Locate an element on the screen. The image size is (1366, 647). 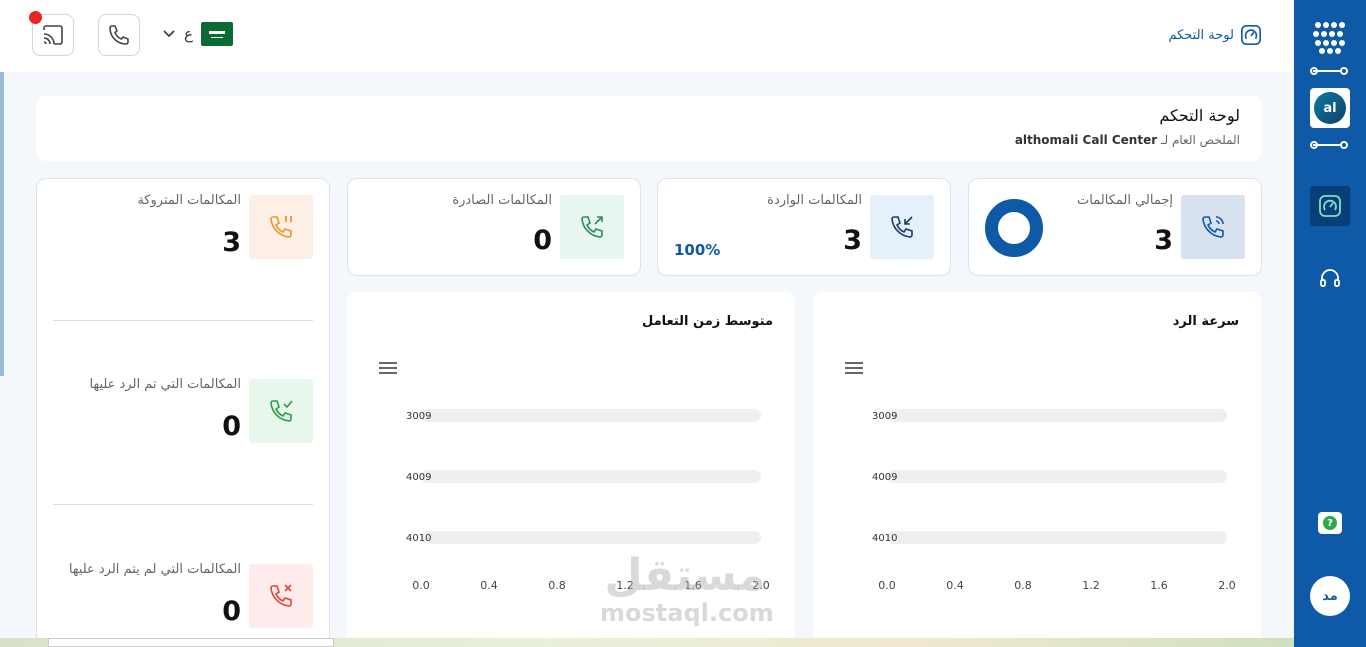
saudi-flag-icon is located at coordinates (216, 34).